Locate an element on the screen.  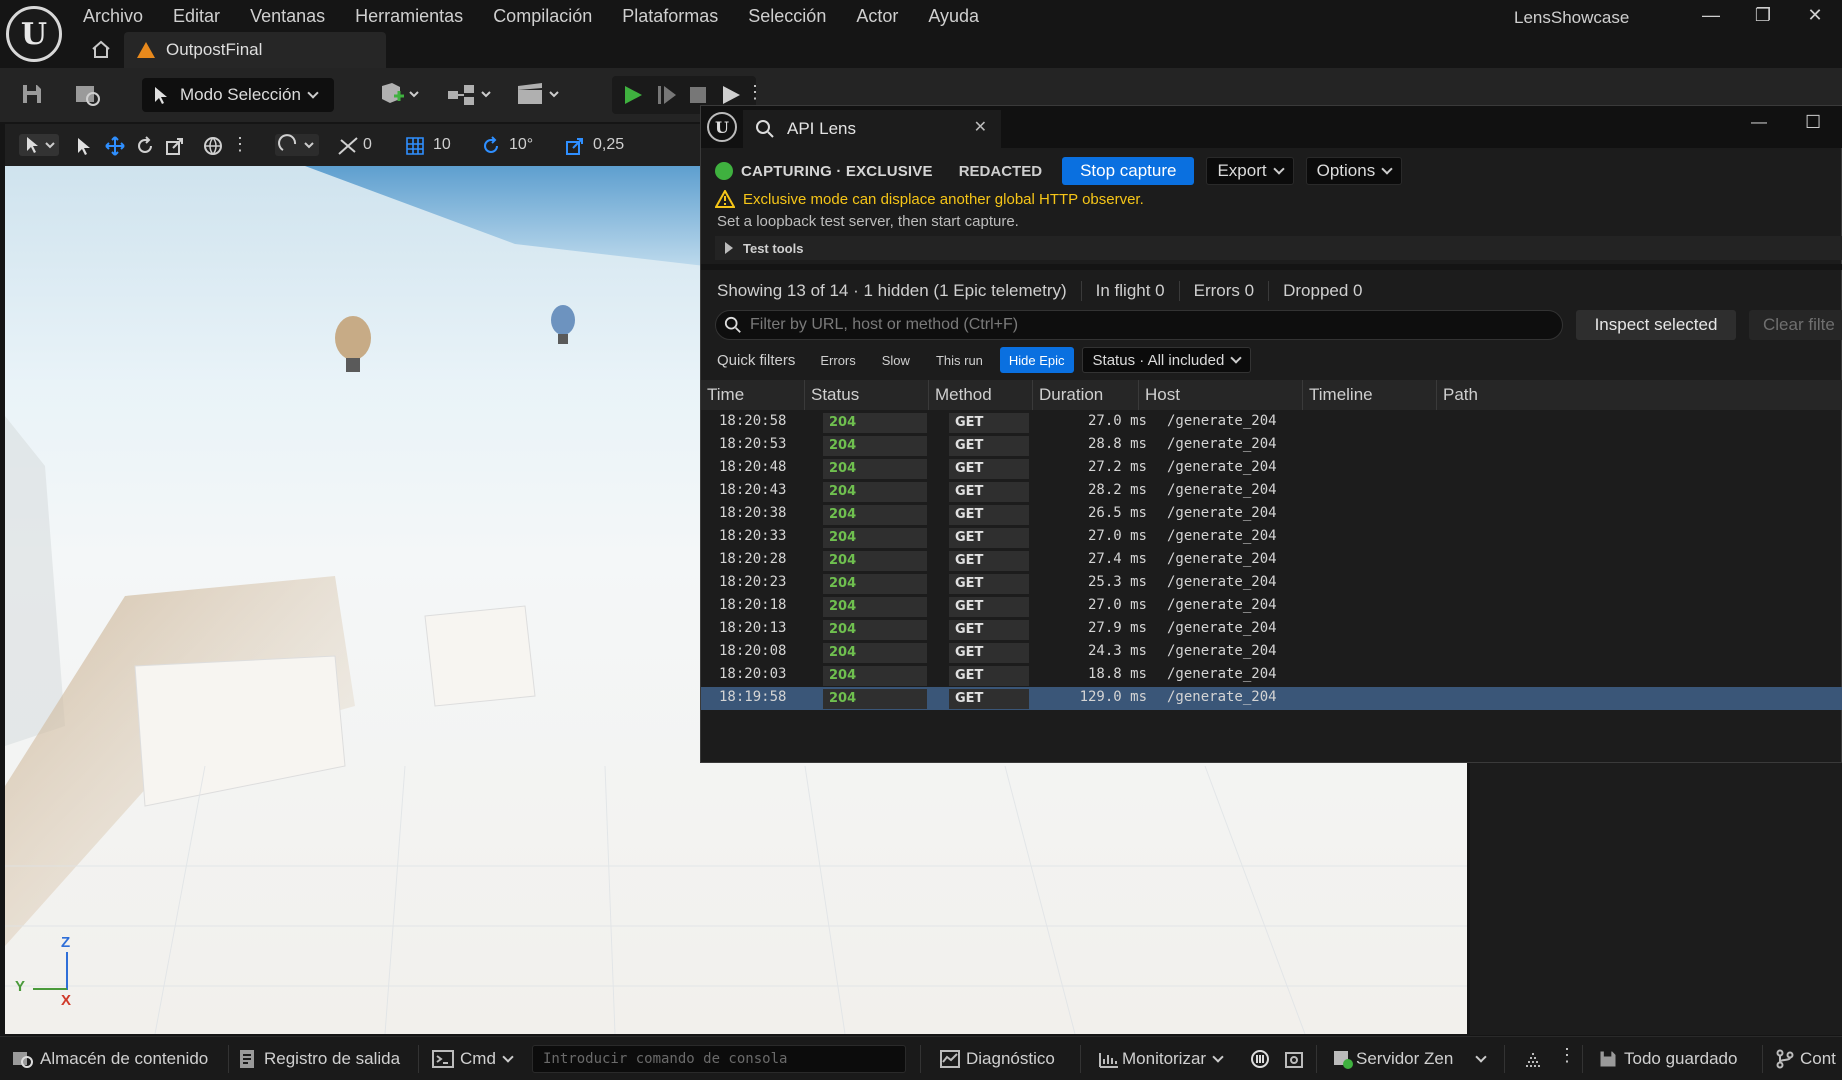
menu-plataformas: Plataformas is located at coordinates (670, 16).